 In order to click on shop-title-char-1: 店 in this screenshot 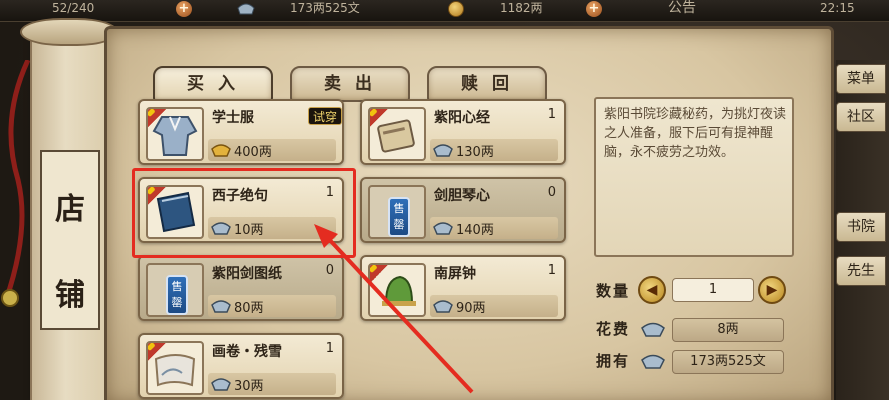, I will do `click(70, 209)`.